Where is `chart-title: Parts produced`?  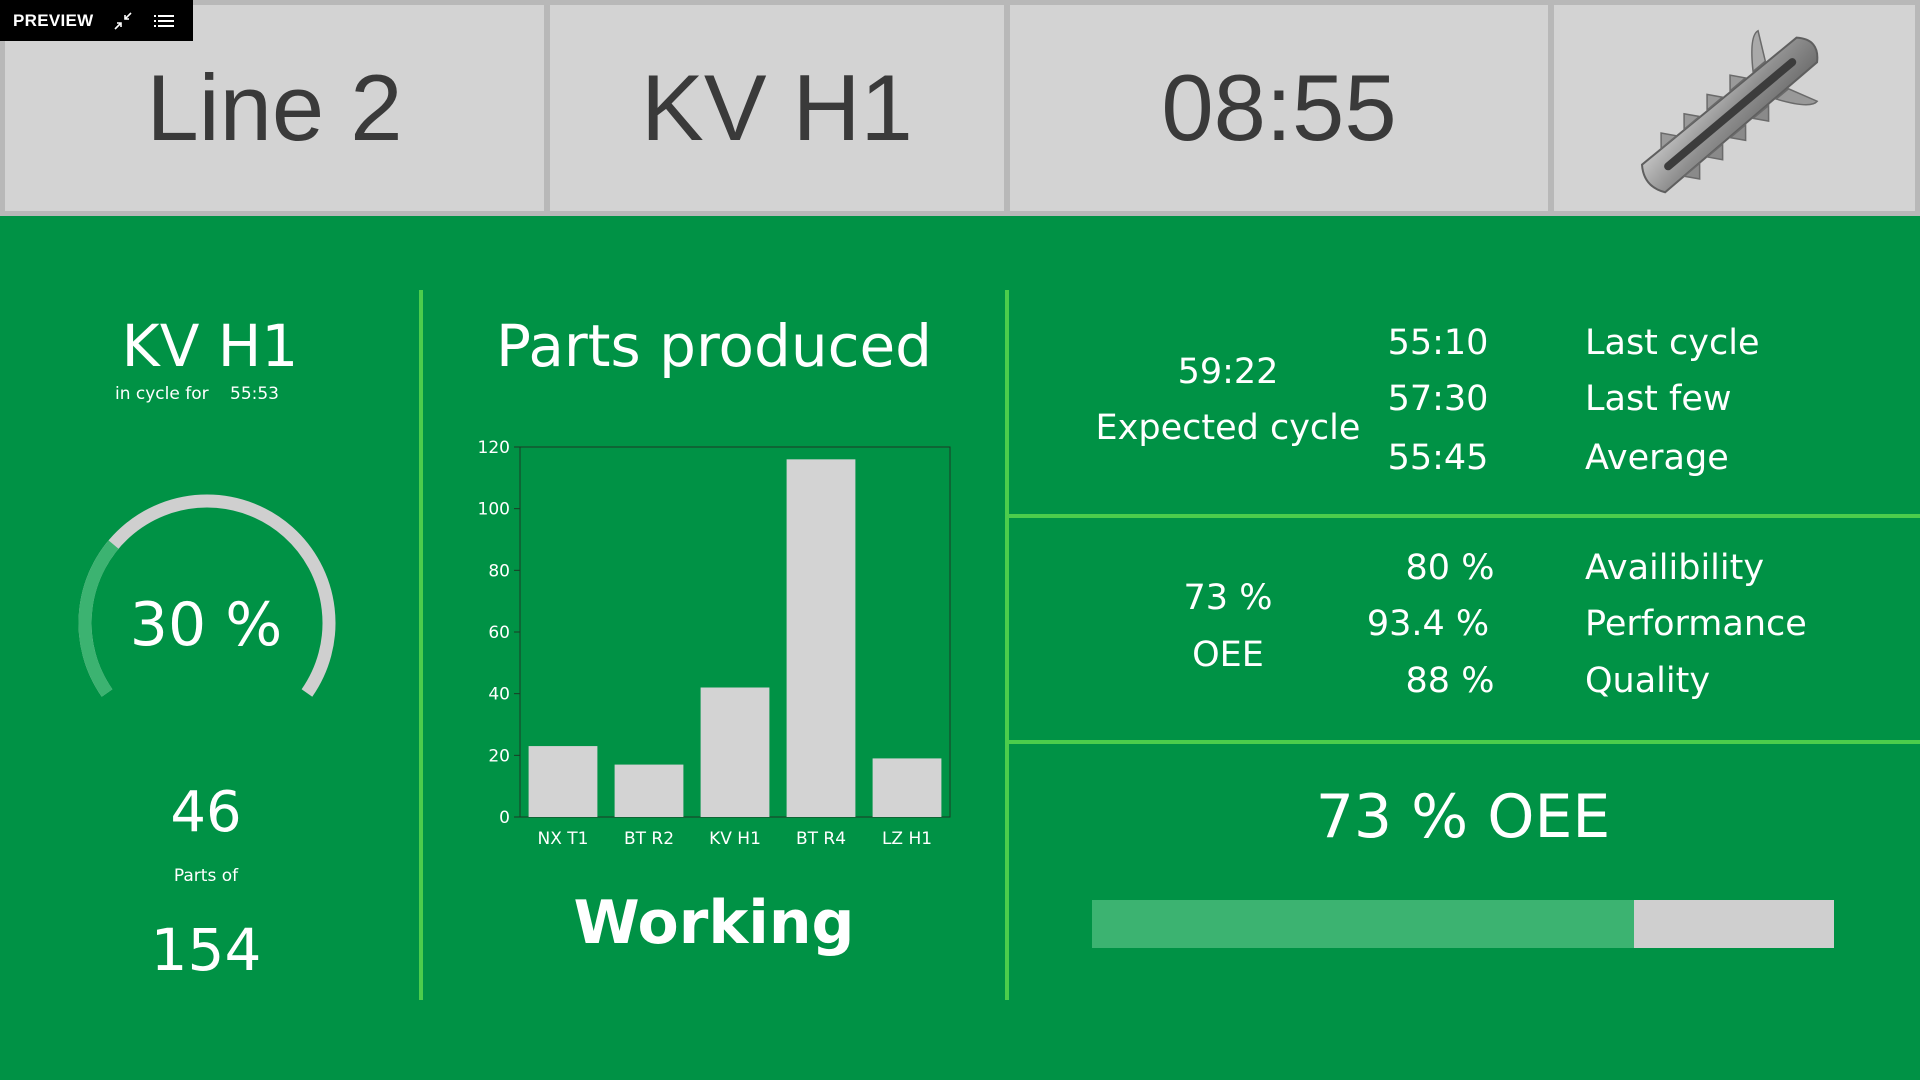 chart-title: Parts produced is located at coordinates (714, 346).